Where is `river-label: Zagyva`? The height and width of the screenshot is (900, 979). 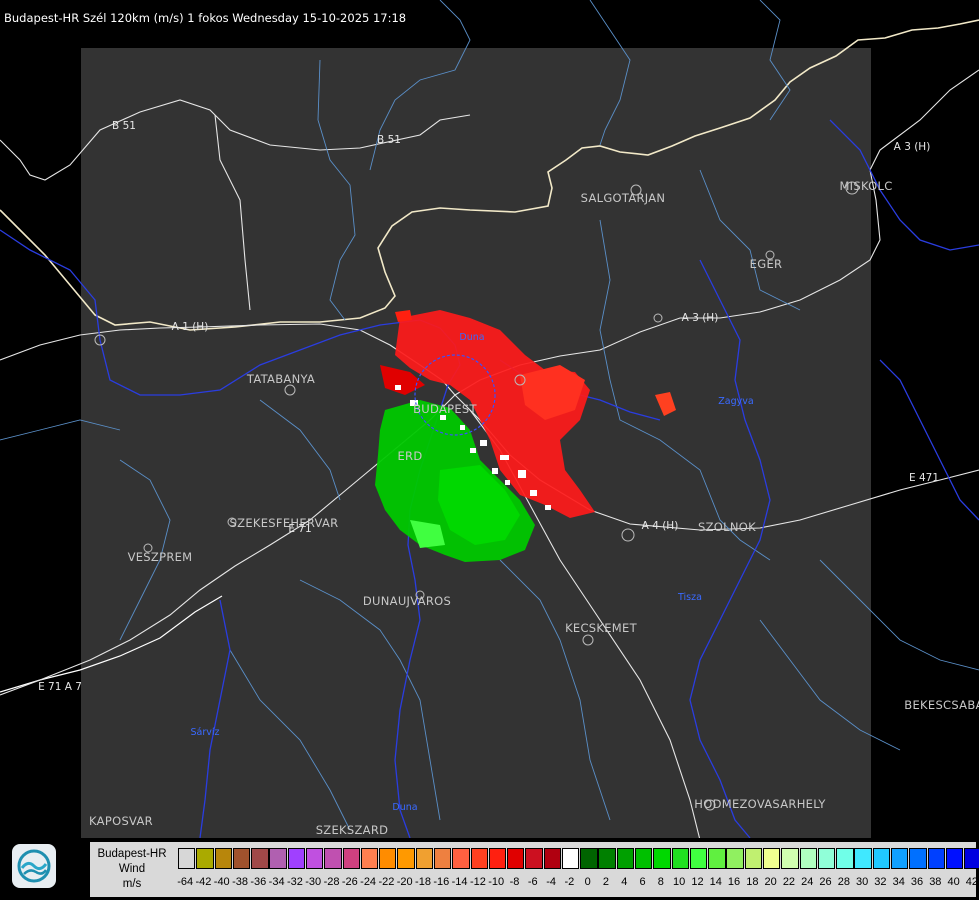
river-label: Zagyva is located at coordinates (735, 401).